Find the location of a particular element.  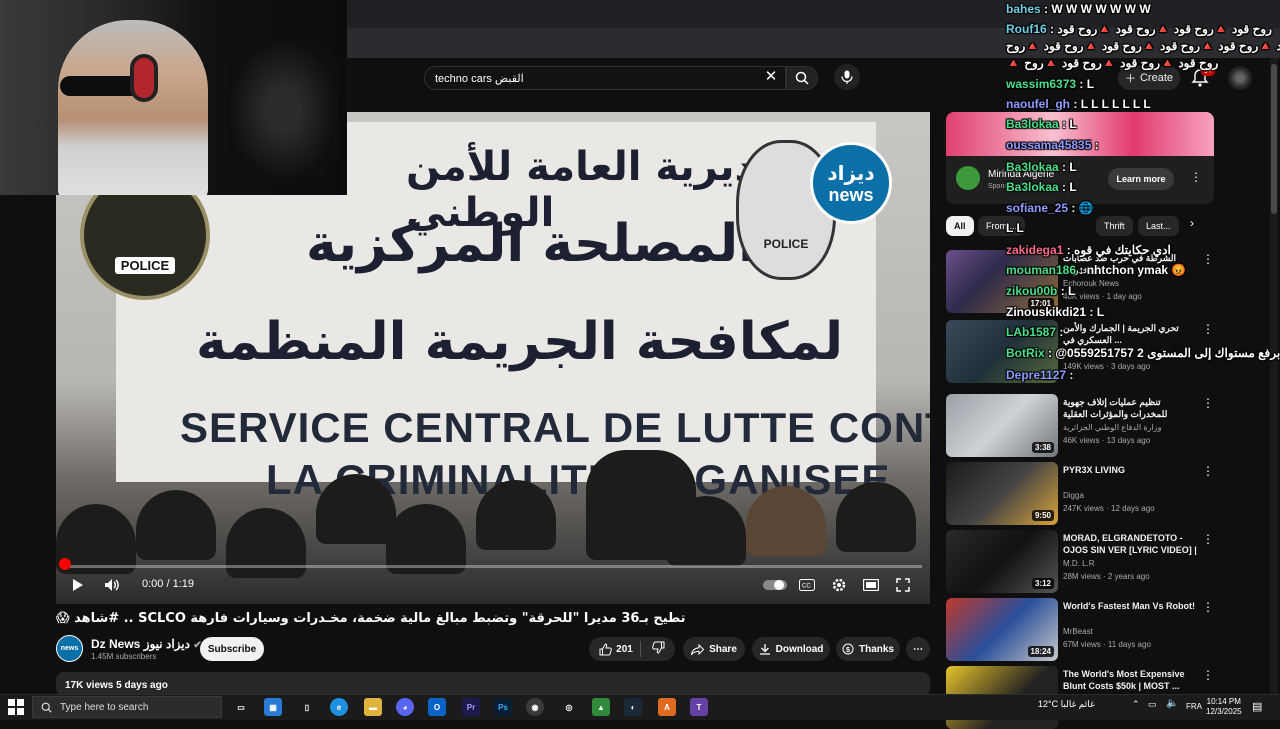

description-box is located at coordinates (493, 684).